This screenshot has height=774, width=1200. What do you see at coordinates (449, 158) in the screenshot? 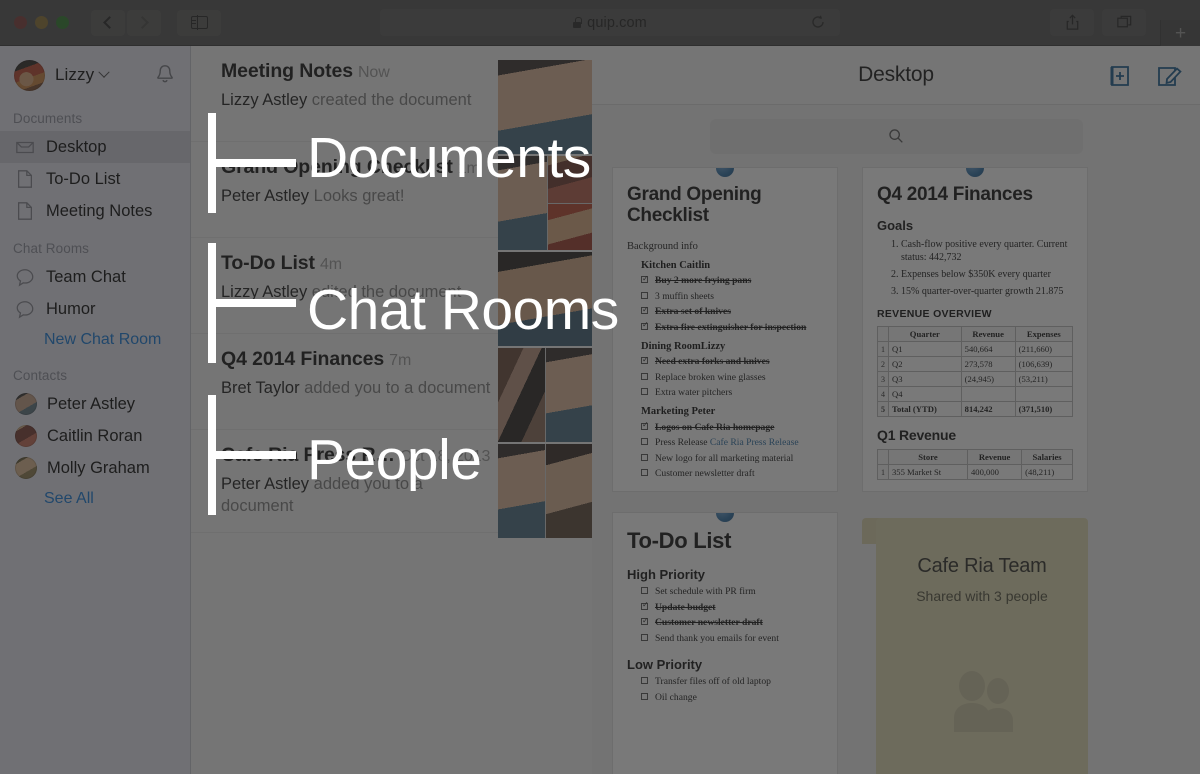
I see `annotation-label-documents: Documents` at bounding box center [449, 158].